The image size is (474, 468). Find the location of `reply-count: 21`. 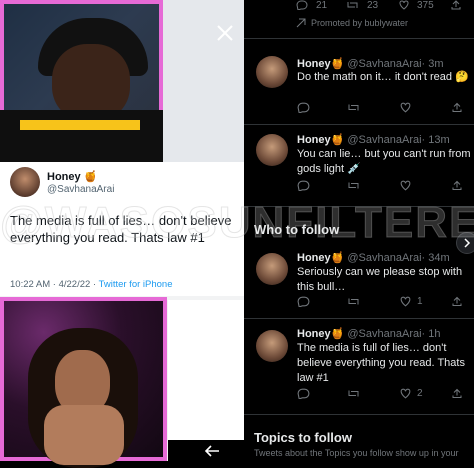

reply-count: 21 is located at coordinates (322, 5).